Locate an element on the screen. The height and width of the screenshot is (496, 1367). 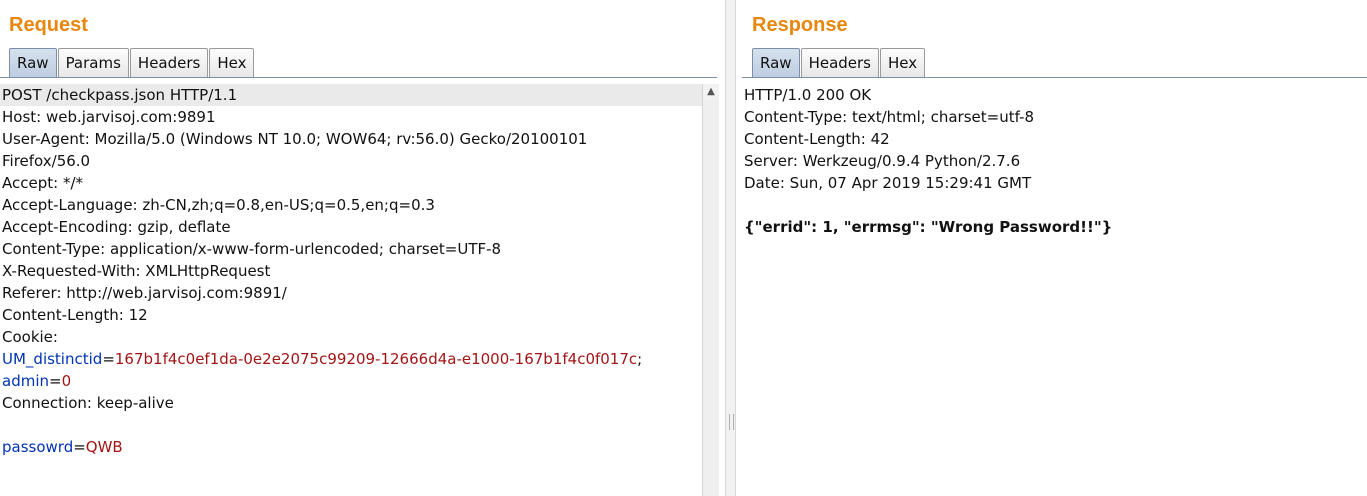
request-tab-hex: Hex is located at coordinates (232, 62).